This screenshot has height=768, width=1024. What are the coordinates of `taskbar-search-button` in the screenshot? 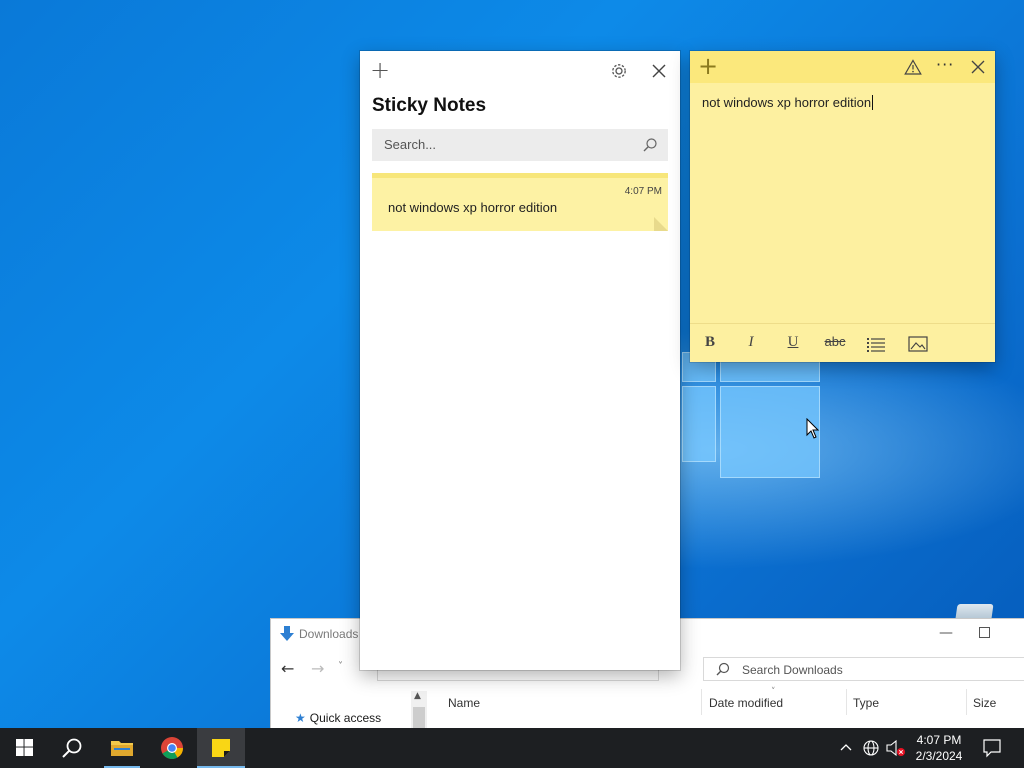 It's located at (72, 748).